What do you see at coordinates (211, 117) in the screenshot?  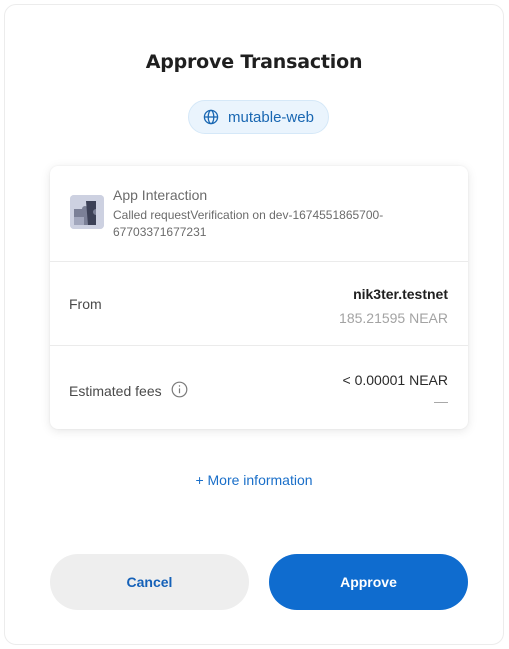 I see `globe-icon` at bounding box center [211, 117].